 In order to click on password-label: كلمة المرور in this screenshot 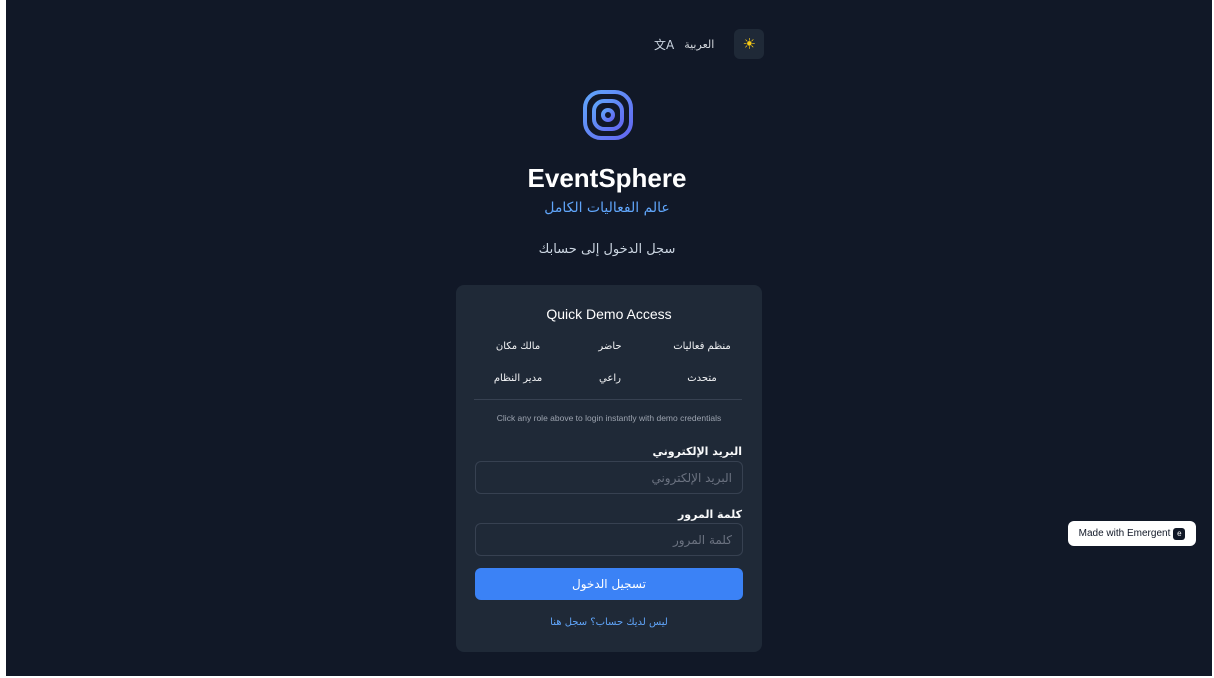, I will do `click(709, 514)`.